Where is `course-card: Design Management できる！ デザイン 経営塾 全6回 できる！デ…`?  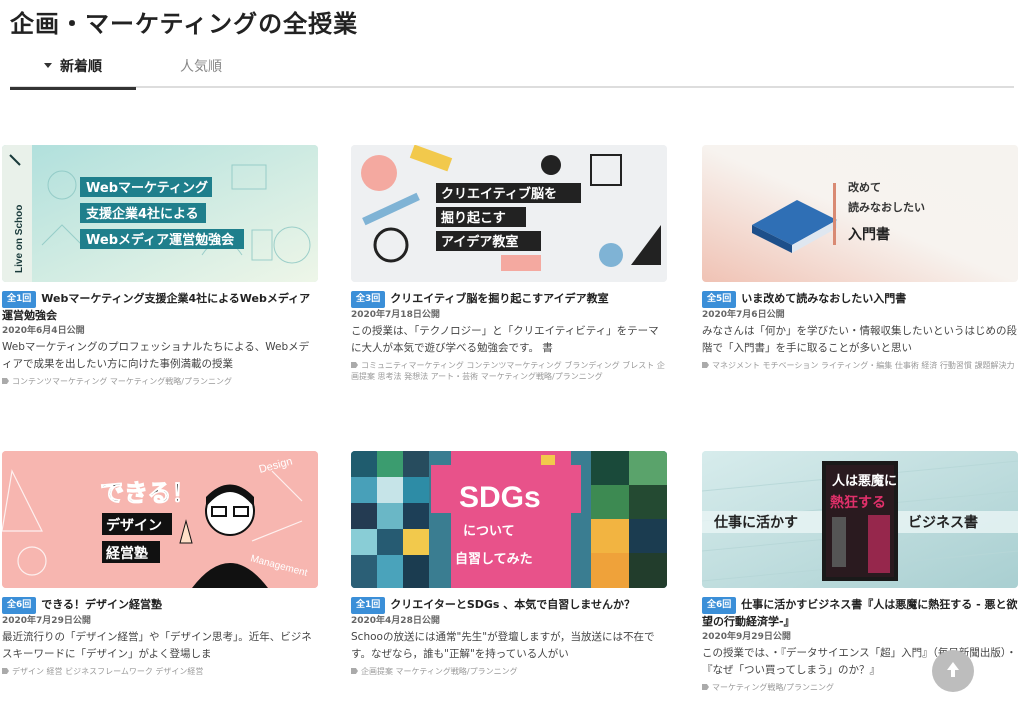 course-card: Design Management できる！ デザイン 経営塾 全6回 できる！デ… is located at coordinates (160, 571).